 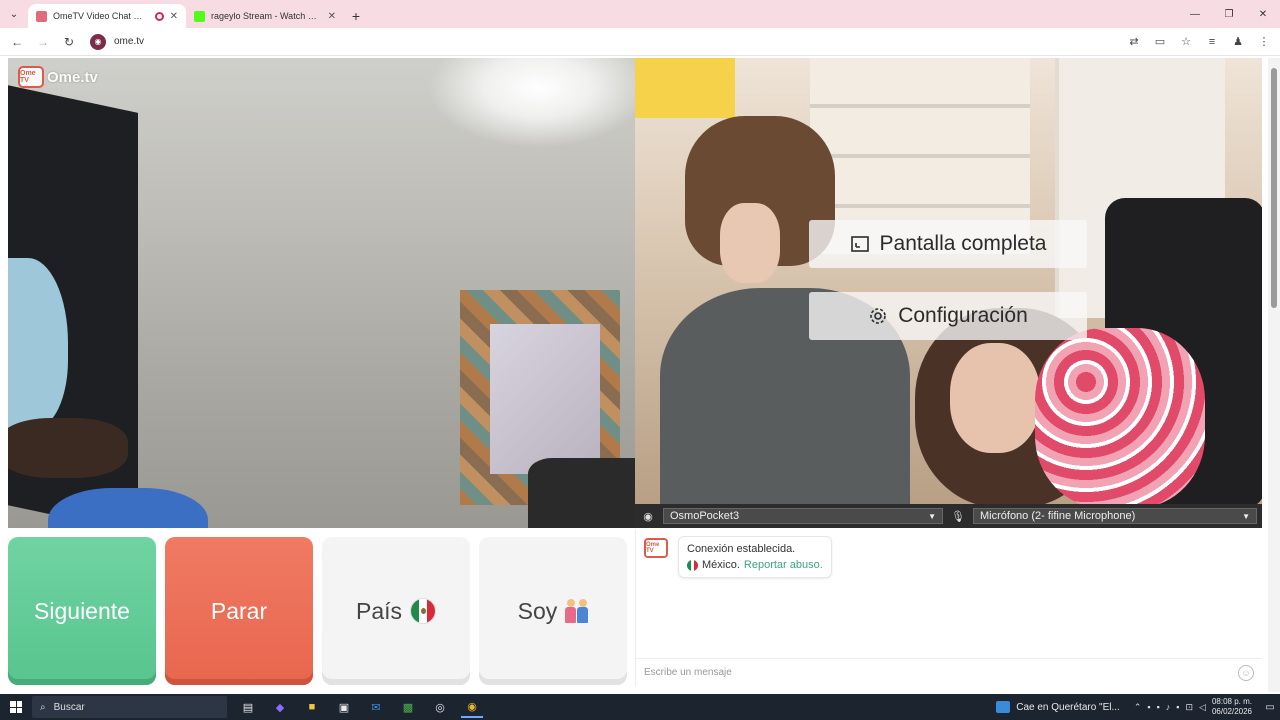 I want to click on scrollbar-thumb, so click(x=1274, y=188).